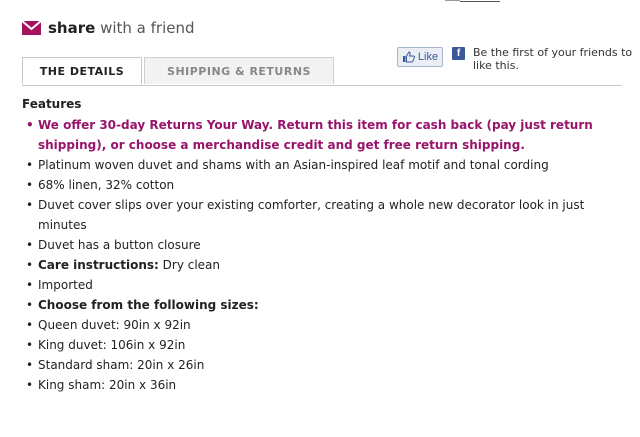 The height and width of the screenshot is (437, 640). I want to click on top-link-underline, so click(480, 1).